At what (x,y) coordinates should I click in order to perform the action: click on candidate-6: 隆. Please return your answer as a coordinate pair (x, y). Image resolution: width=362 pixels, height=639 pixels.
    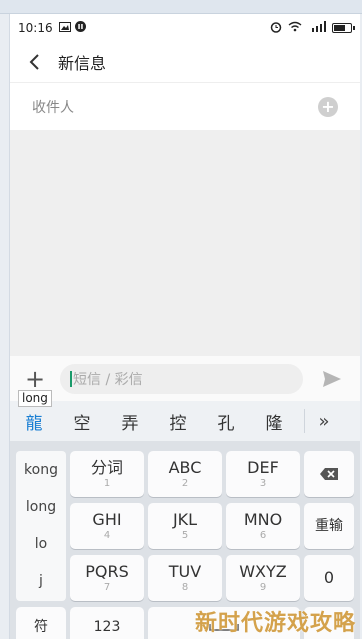
    Looking at the image, I should click on (274, 421).